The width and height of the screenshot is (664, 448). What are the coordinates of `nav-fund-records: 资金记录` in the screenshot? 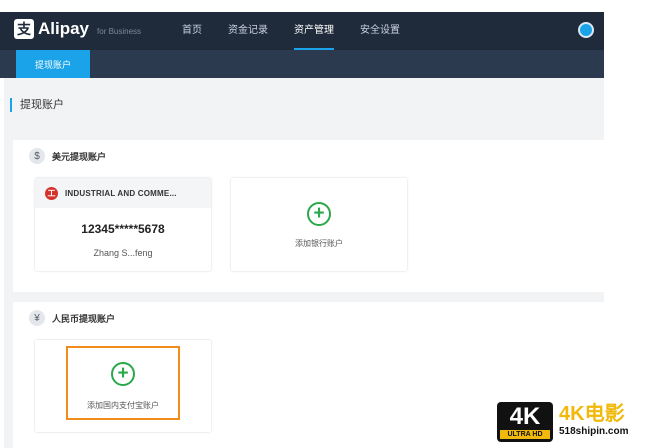 It's located at (248, 31).